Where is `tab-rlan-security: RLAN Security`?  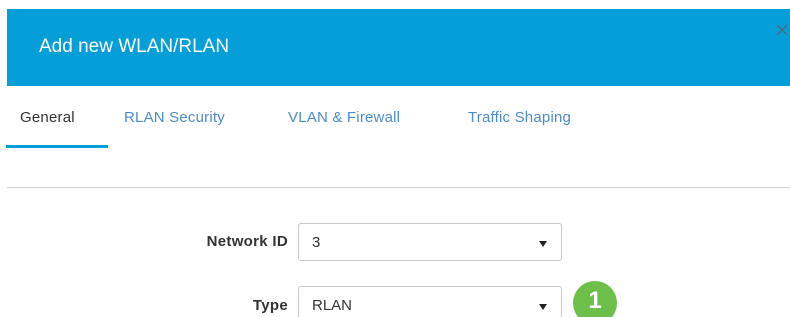 tab-rlan-security: RLAN Security is located at coordinates (174, 128).